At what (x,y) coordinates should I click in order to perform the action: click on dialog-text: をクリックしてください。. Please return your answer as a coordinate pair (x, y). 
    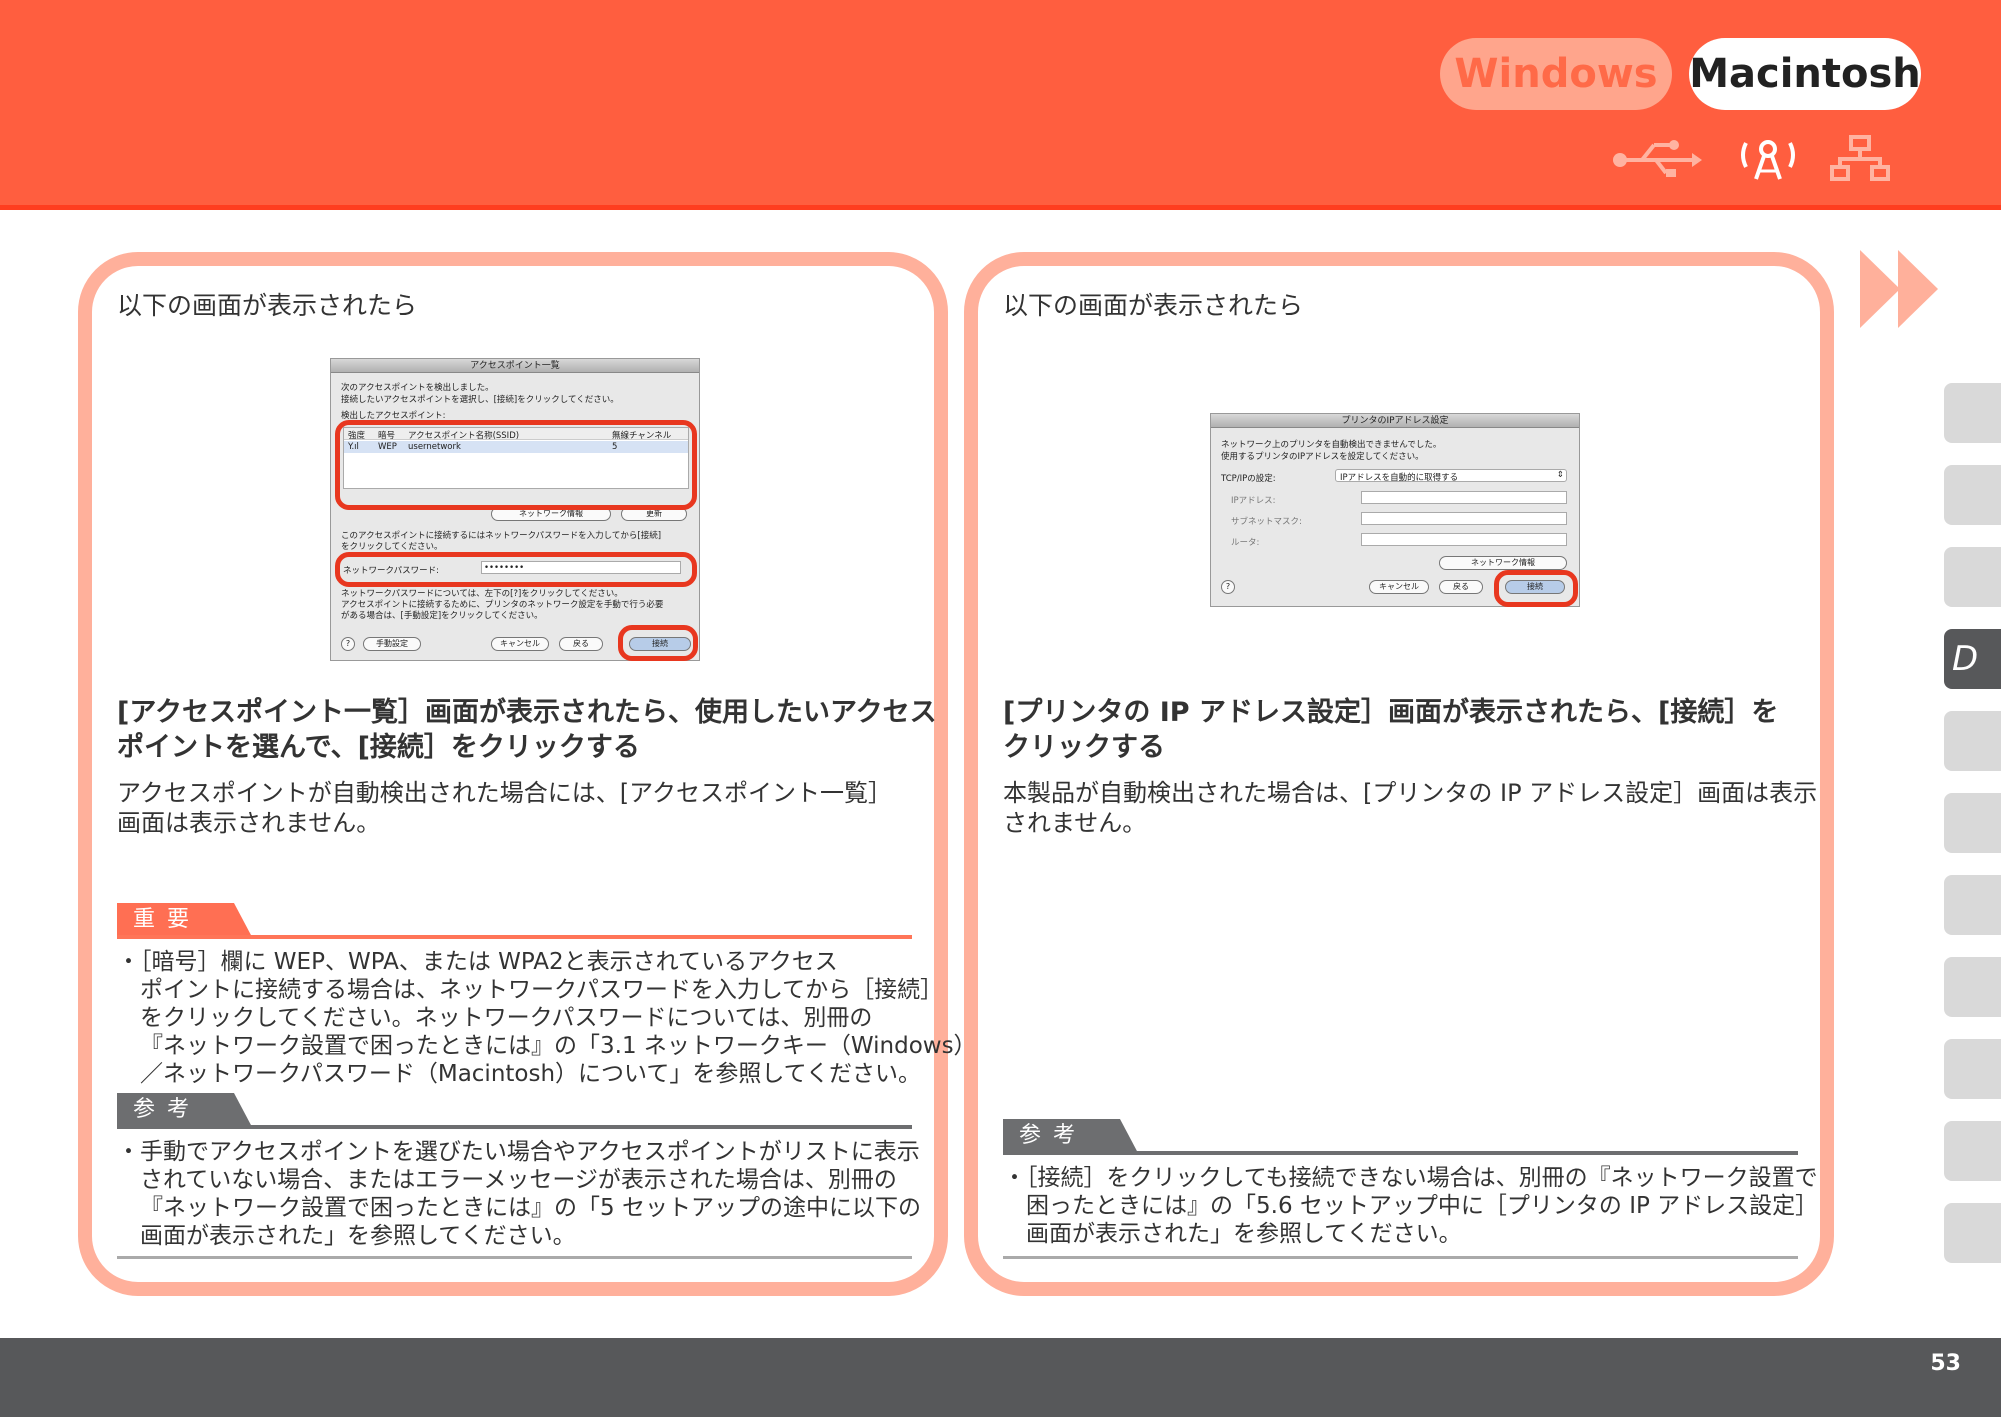
    Looking at the image, I should click on (392, 547).